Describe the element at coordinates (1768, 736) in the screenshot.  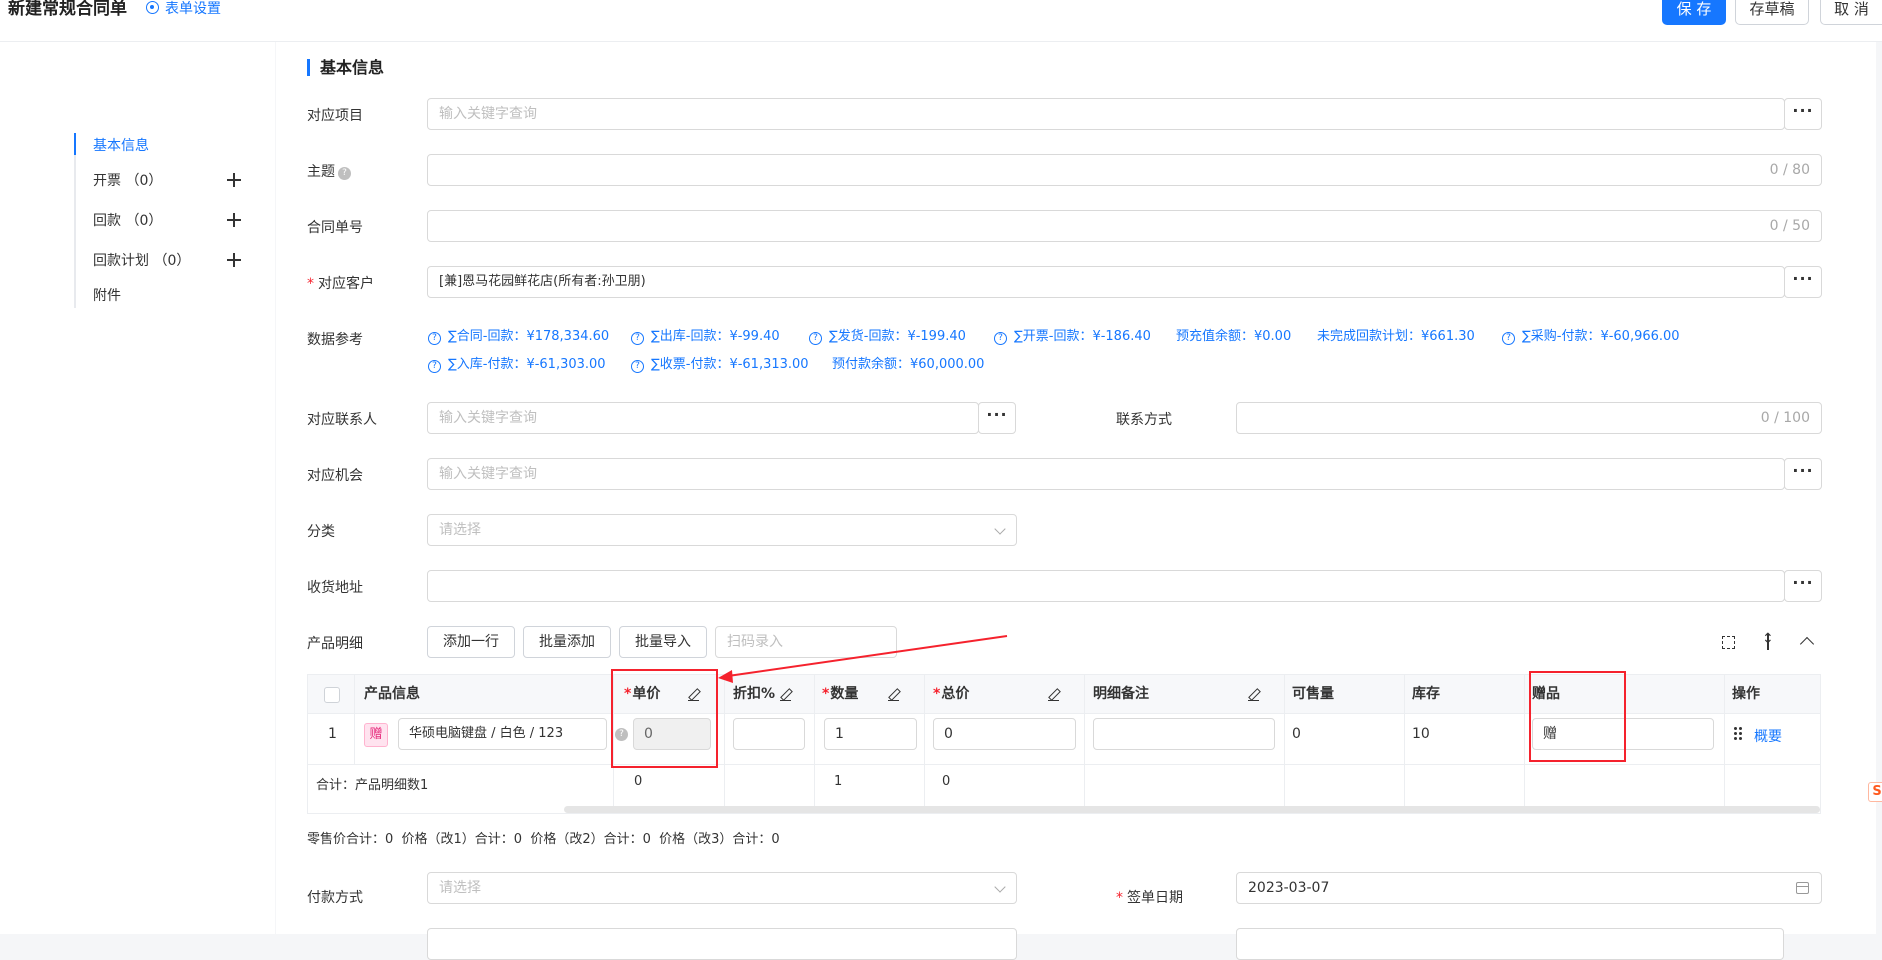
I see `overview-link: 概要` at that location.